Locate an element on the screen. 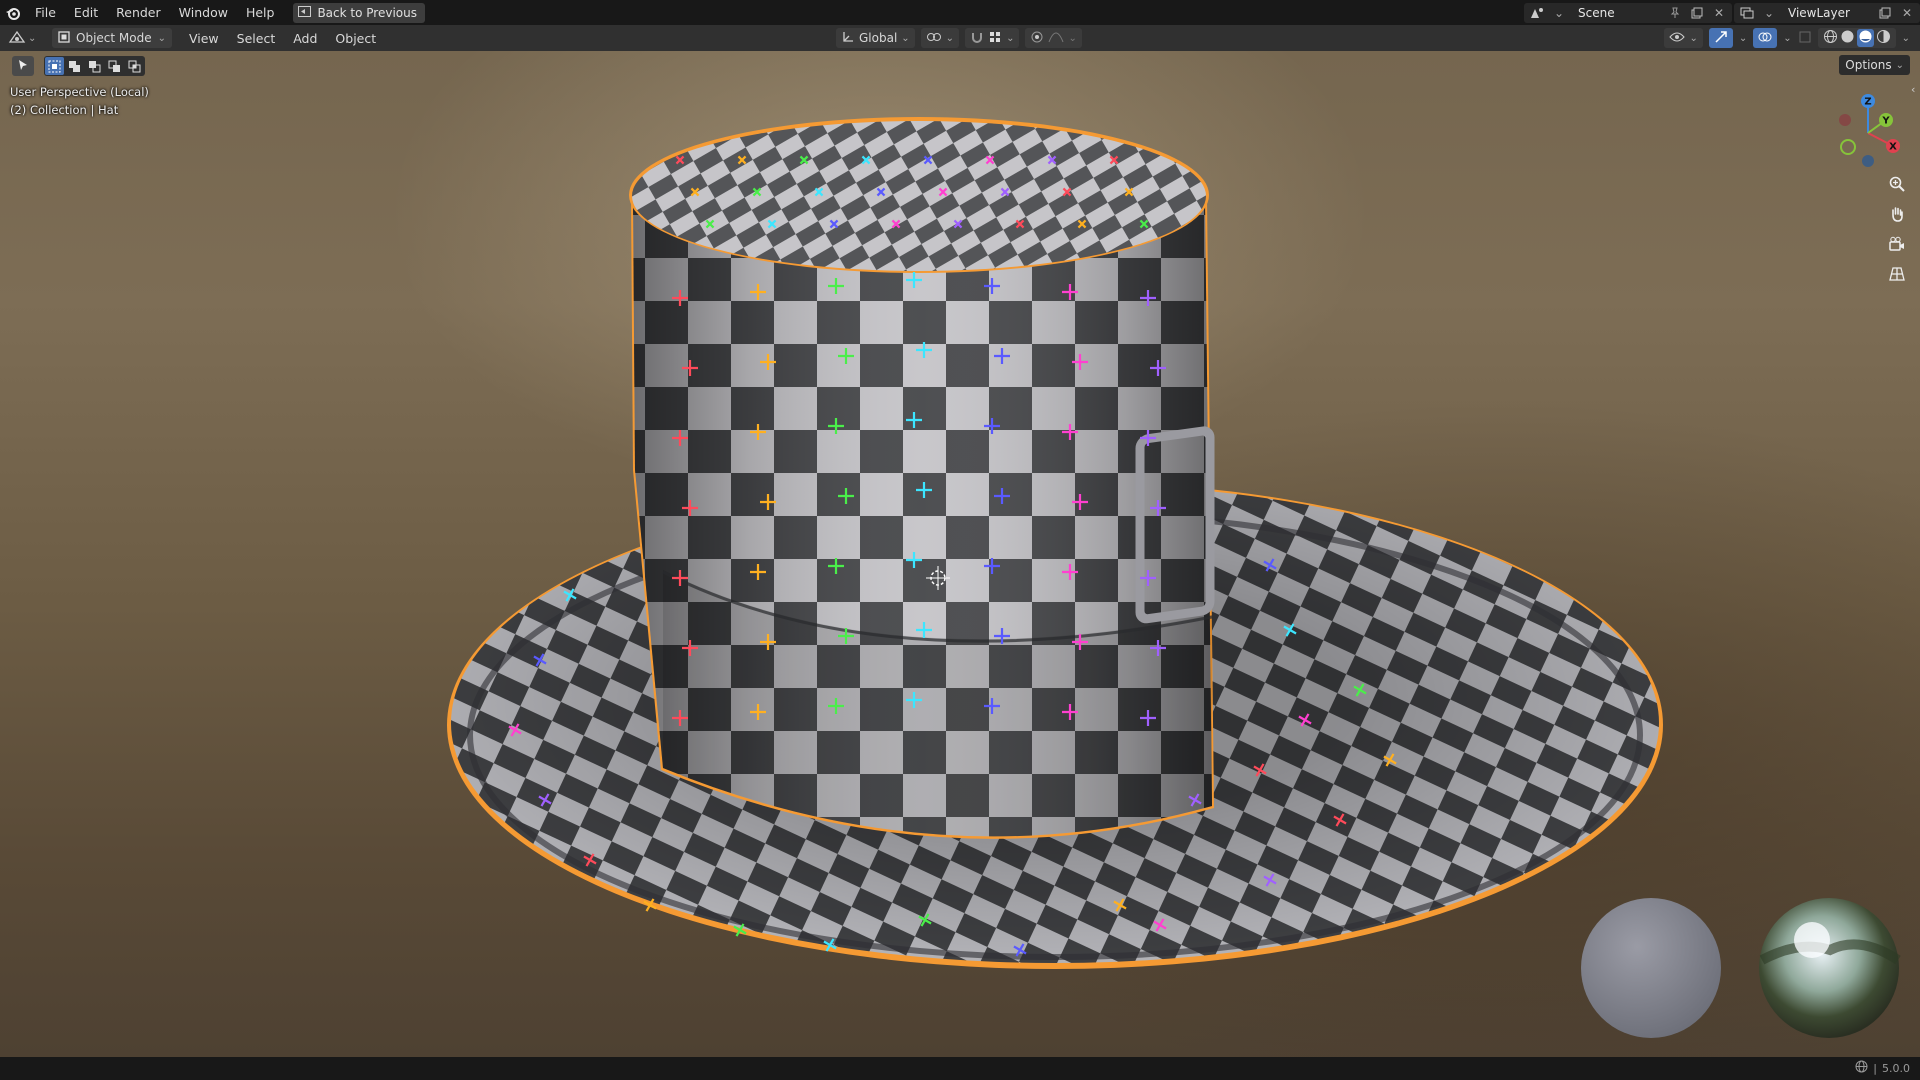 This screenshot has width=1920, height=1080. snap-magnet-icon is located at coordinates (977, 38).